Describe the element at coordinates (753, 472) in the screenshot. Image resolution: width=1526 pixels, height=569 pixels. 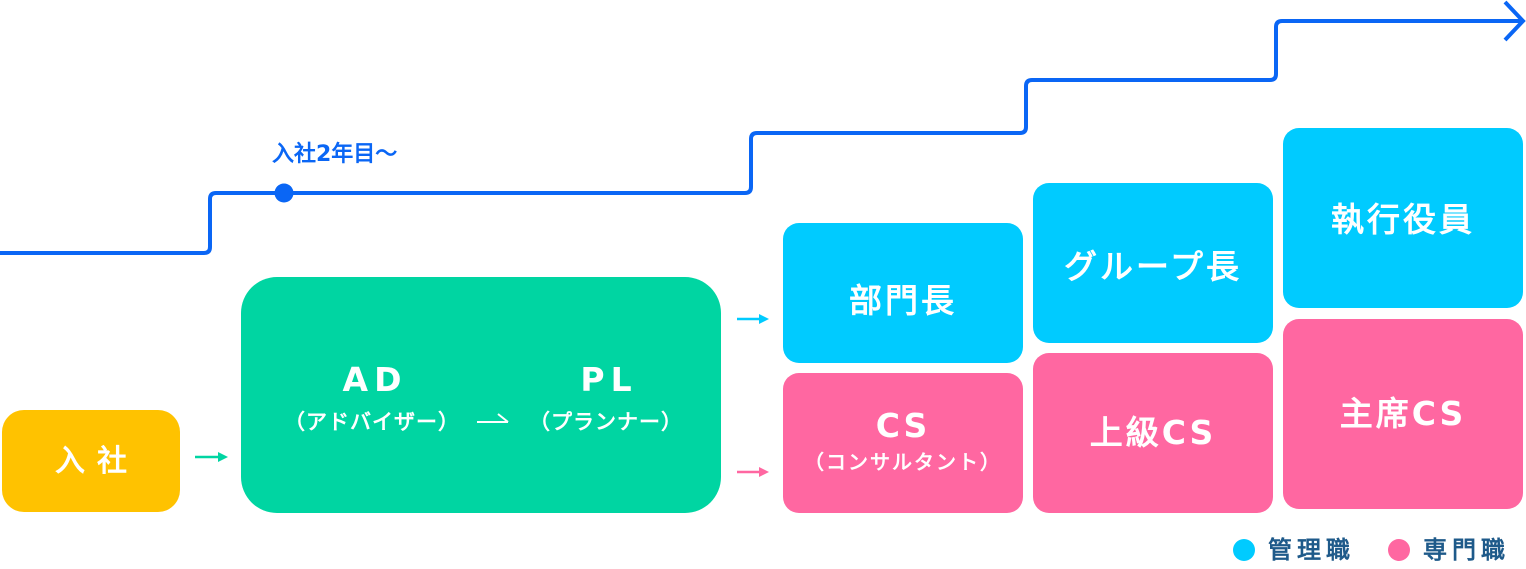
I see `arrow-to-specialist-icon` at that location.